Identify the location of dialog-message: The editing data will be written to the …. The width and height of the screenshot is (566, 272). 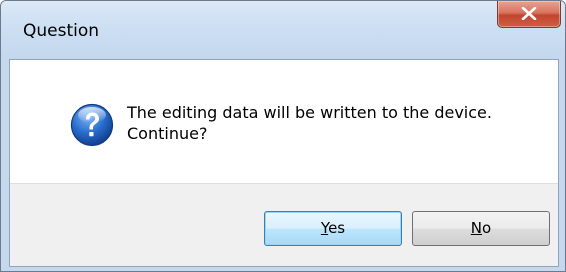
(309, 123).